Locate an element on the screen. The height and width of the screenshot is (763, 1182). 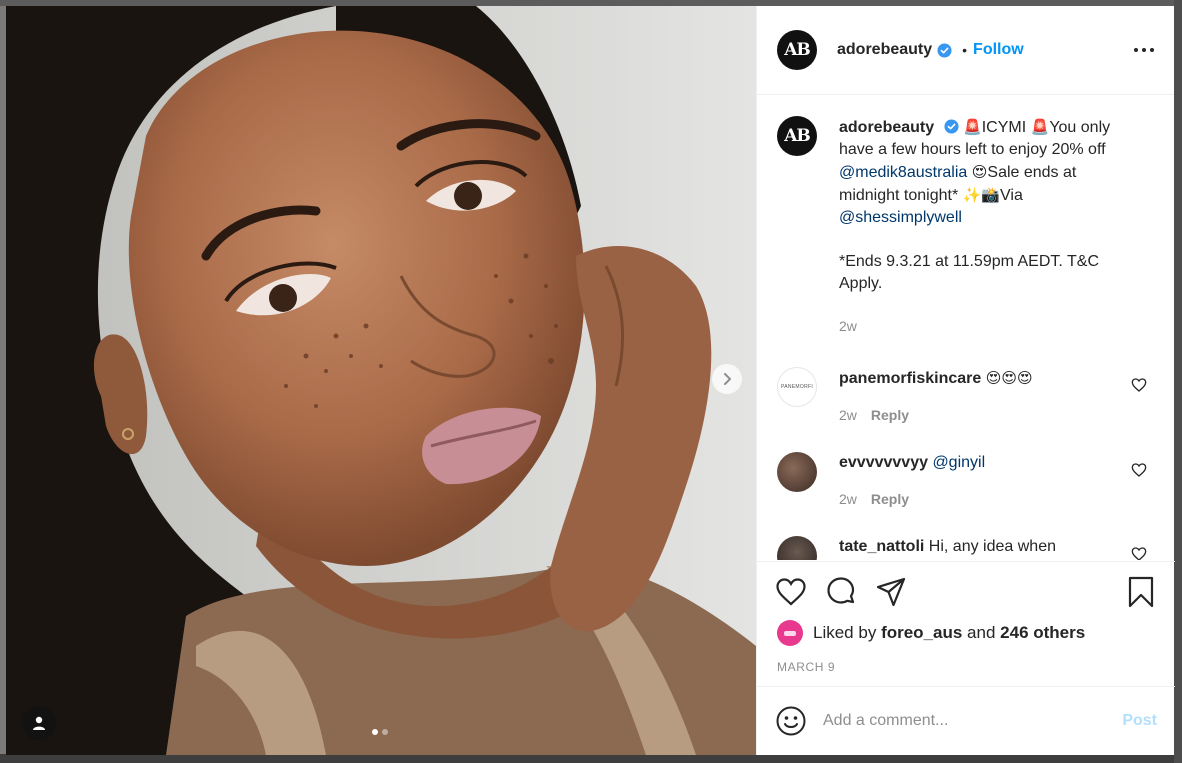
author-username: adorebeauty is located at coordinates (884, 50).